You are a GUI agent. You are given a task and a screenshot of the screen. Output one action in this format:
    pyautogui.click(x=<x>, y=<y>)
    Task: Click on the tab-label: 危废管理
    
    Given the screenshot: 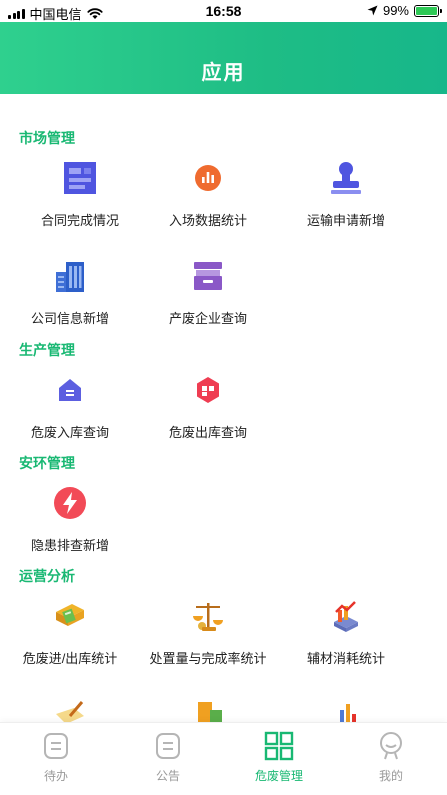 What is the action you would take?
    pyautogui.click(x=278, y=776)
    